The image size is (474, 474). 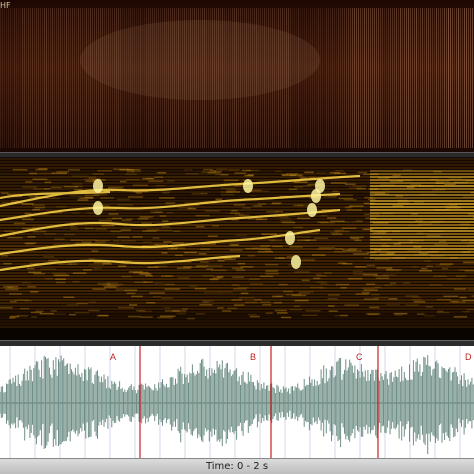 What do you see at coordinates (113, 357) in the screenshot?
I see `marker-label-a: A` at bounding box center [113, 357].